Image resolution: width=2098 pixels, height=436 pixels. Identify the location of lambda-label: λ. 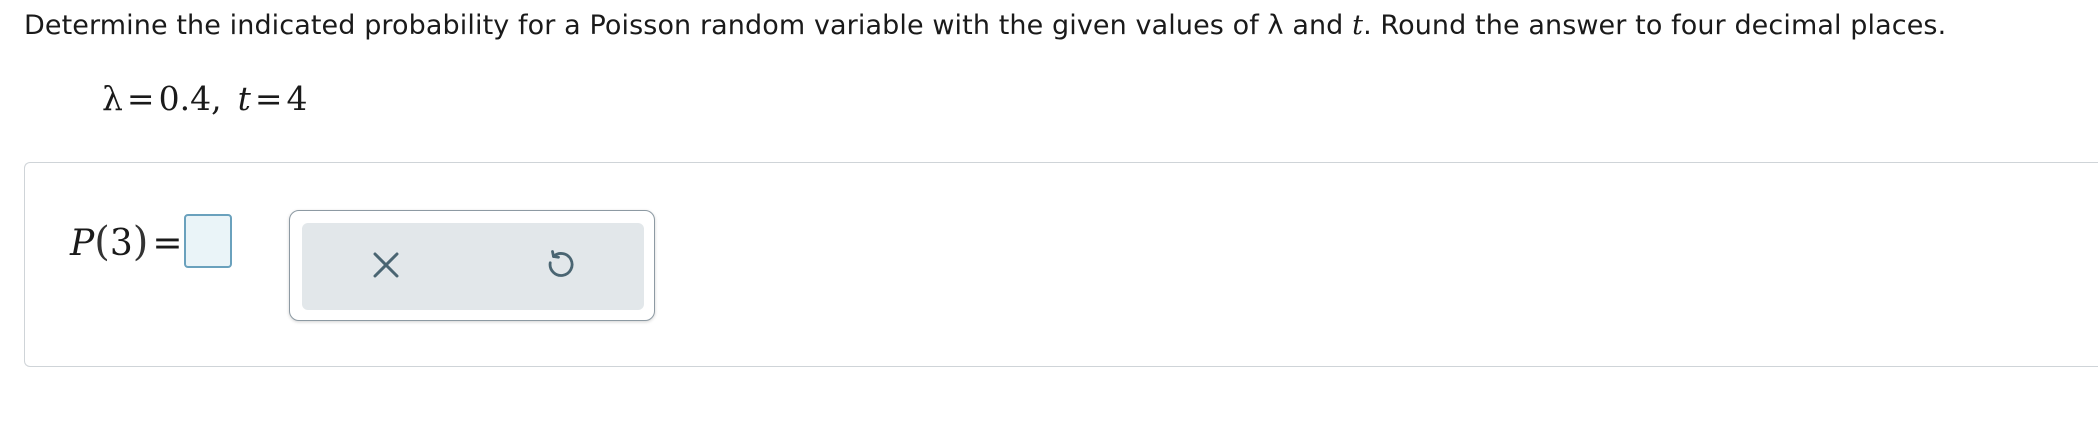
(112, 98).